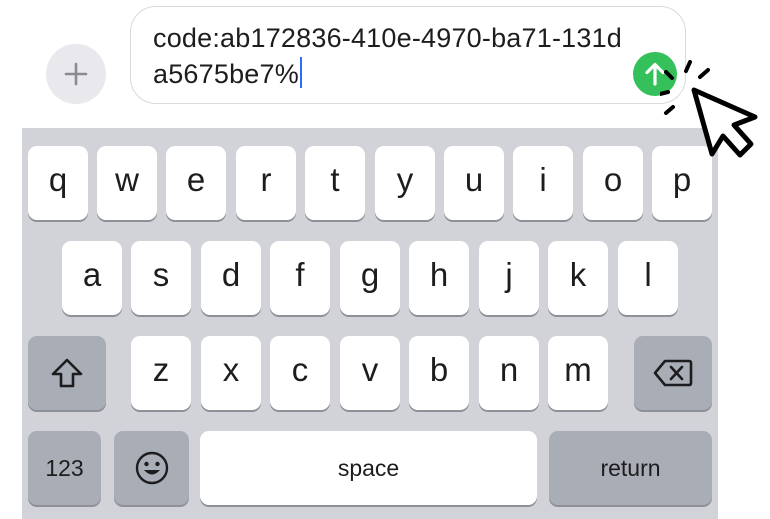 The image size is (770, 519). I want to click on key-q: q, so click(58, 183).